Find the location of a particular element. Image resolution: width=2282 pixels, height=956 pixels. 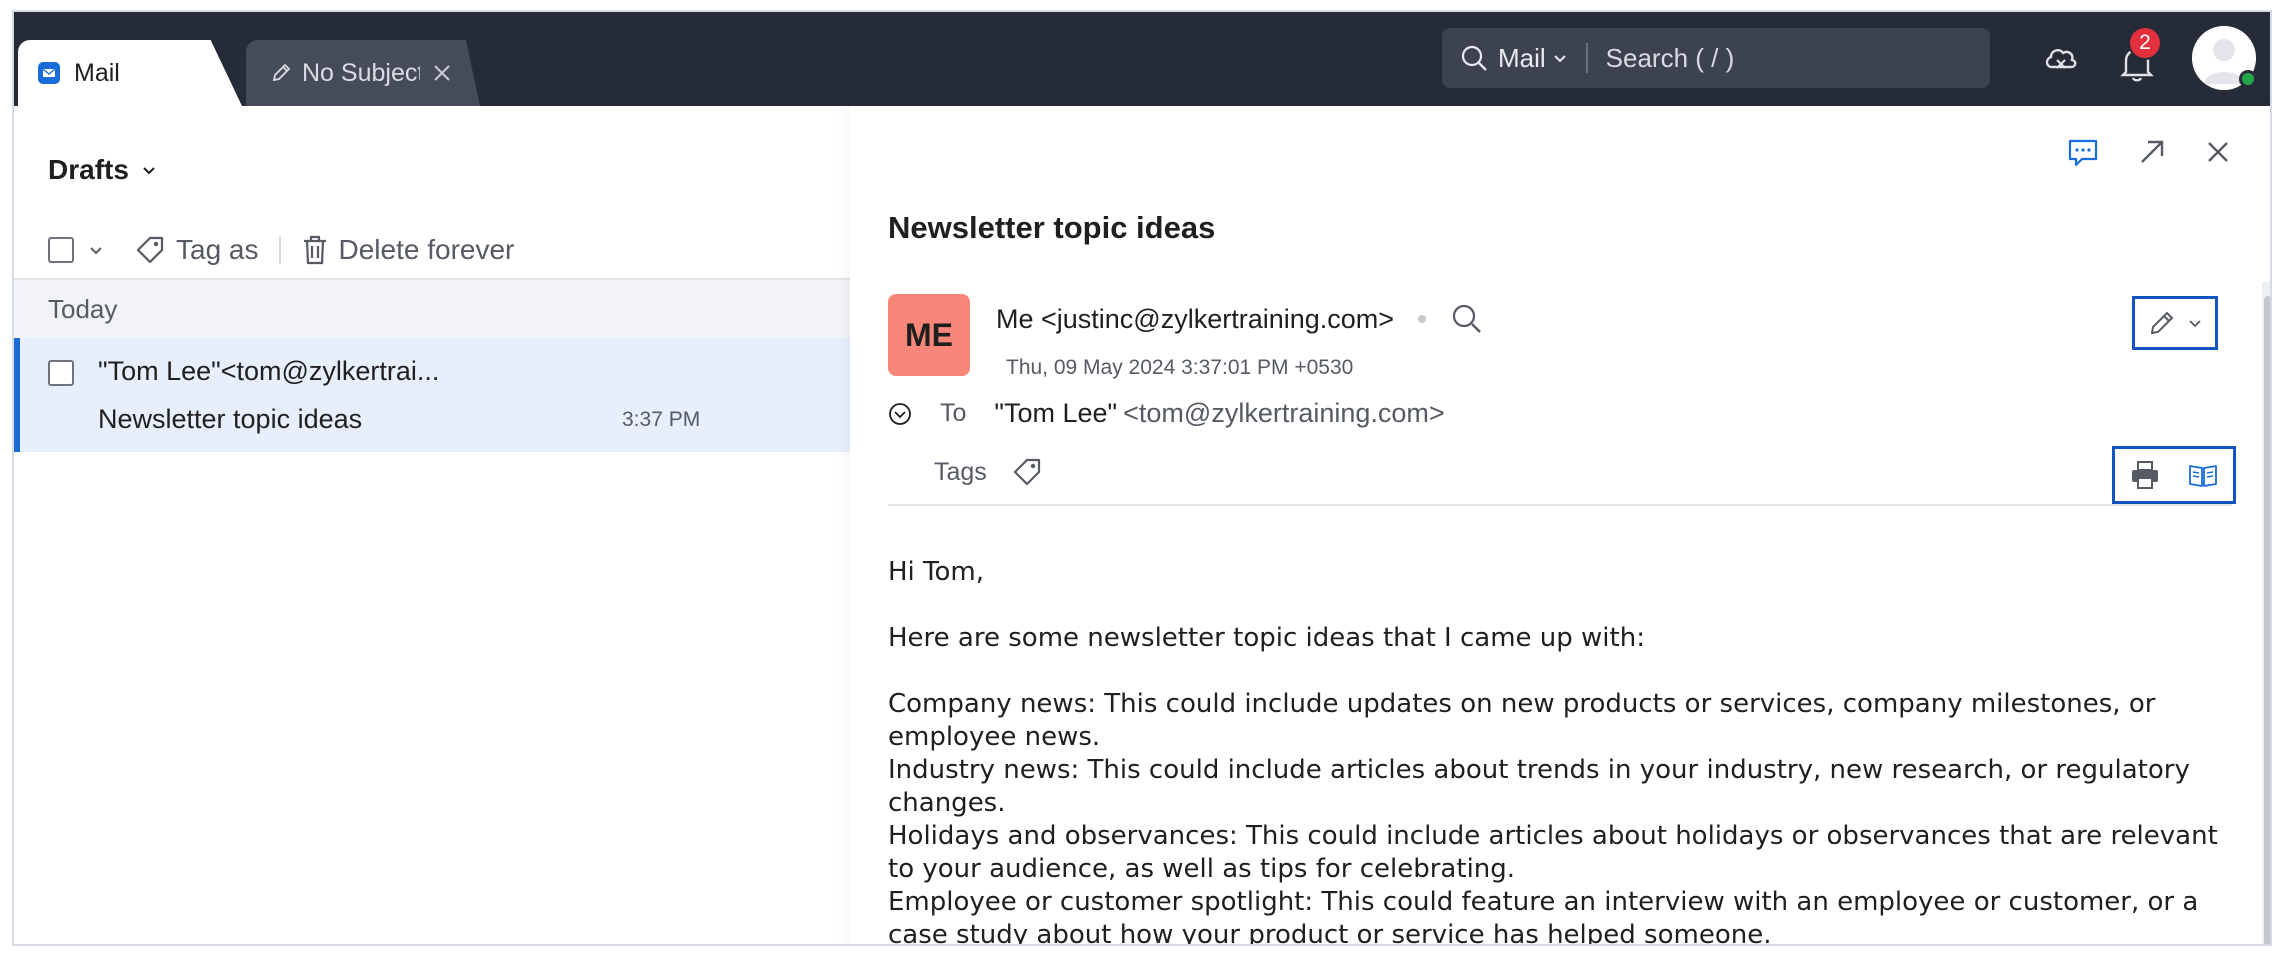

recipient-name: "Tom Lee" is located at coordinates (1055, 413).